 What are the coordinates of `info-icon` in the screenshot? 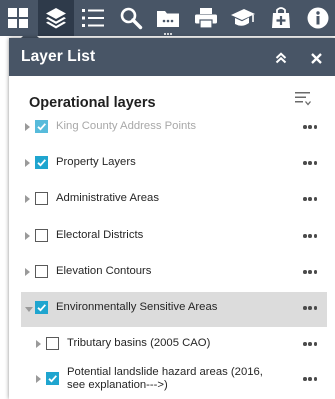 It's located at (318, 18).